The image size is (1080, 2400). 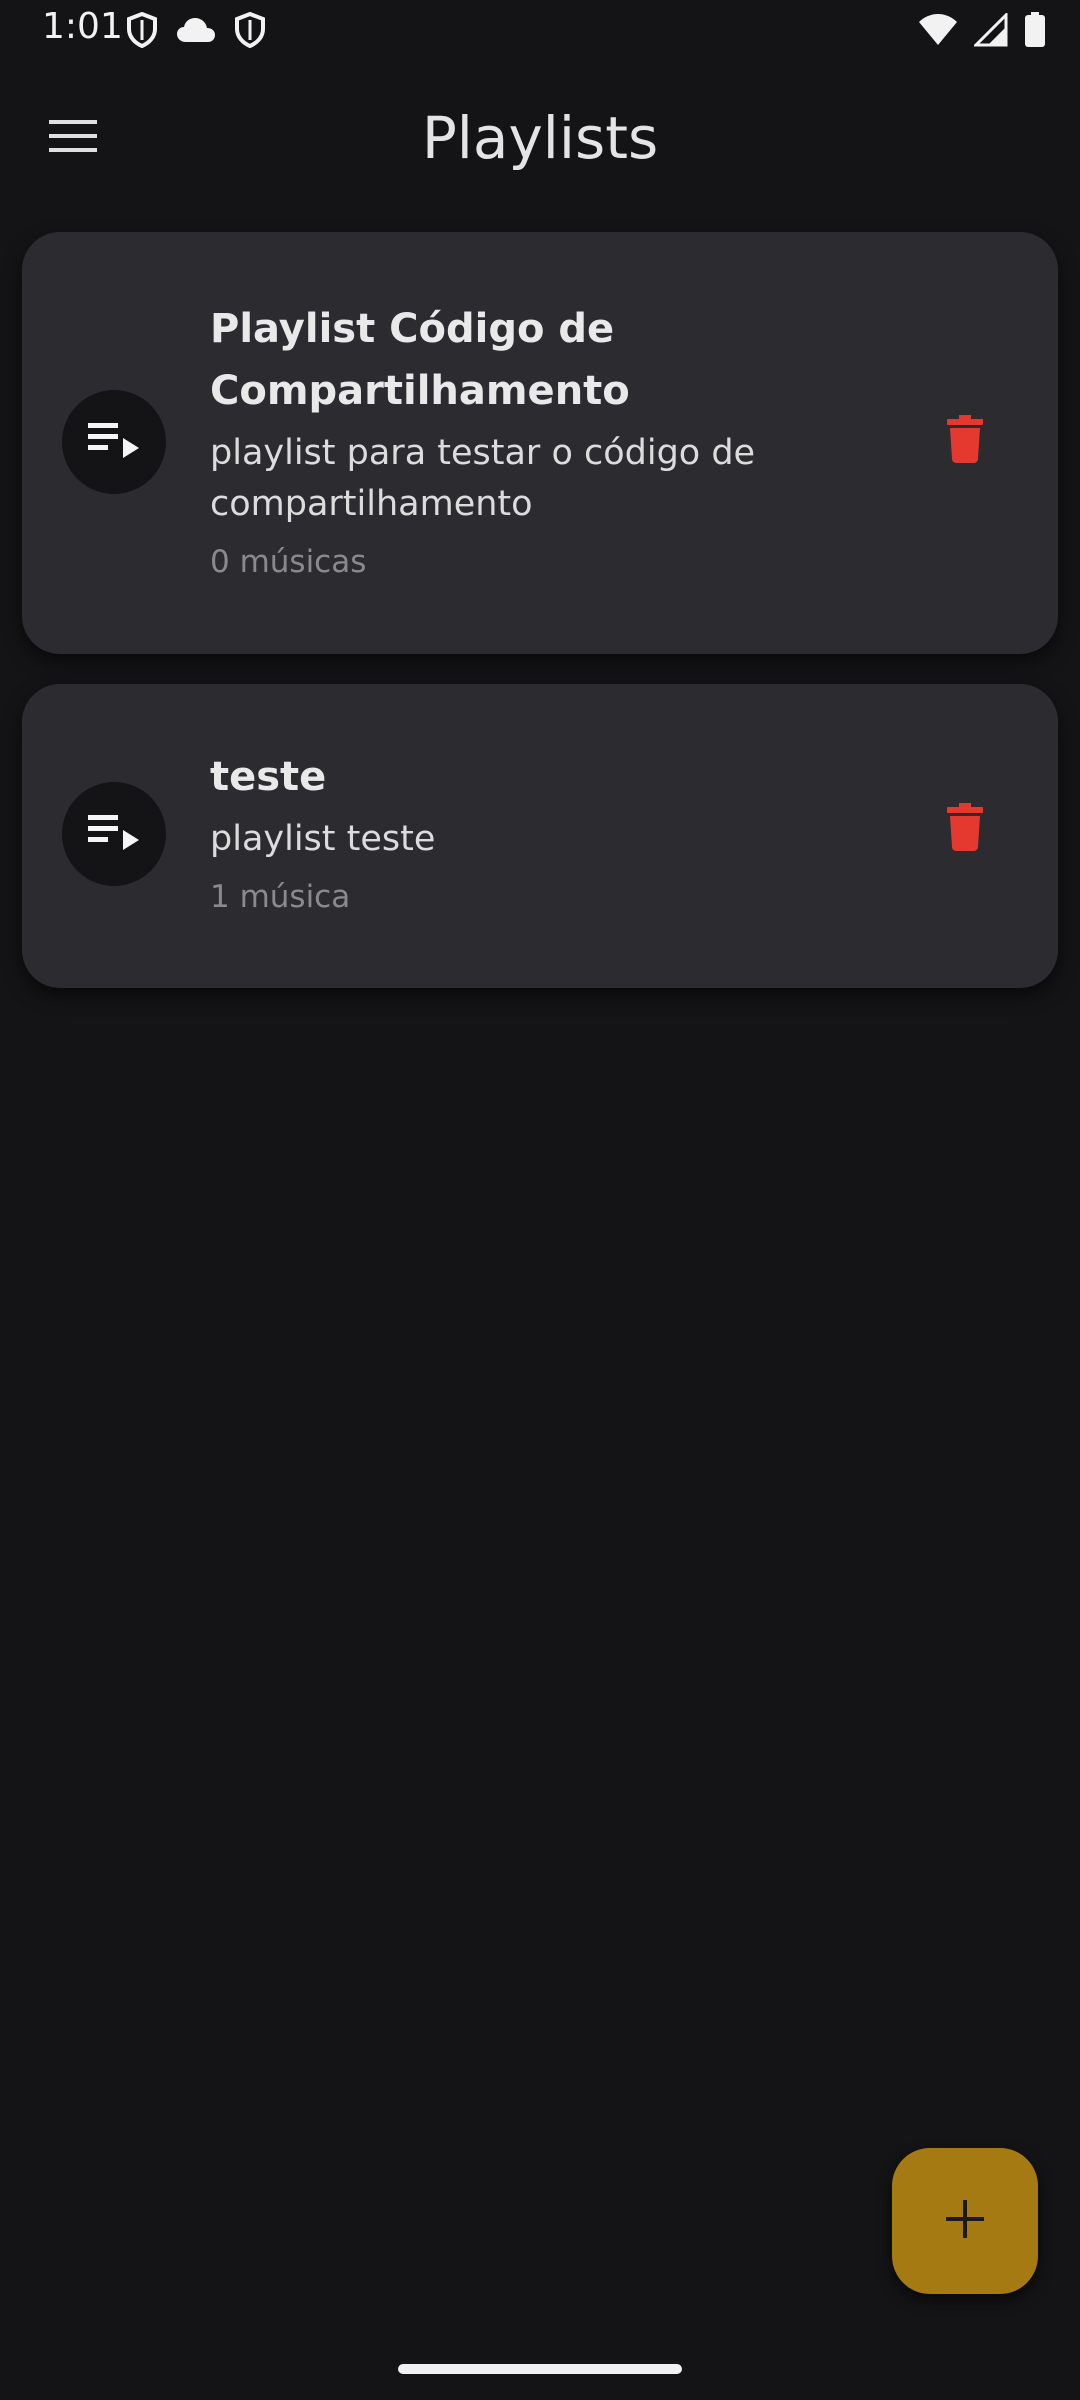 I want to click on cloud-icon, so click(x=196, y=32).